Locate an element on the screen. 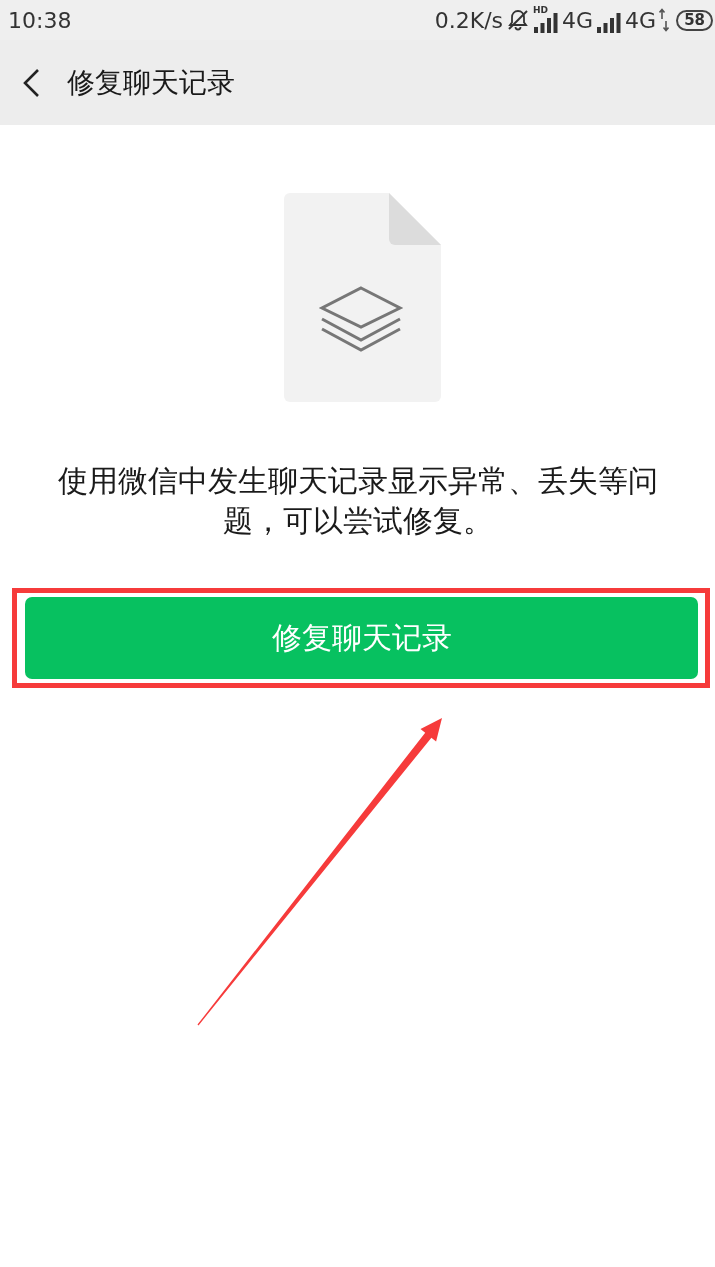 The image size is (715, 1267). document-icon is located at coordinates (362, 297).